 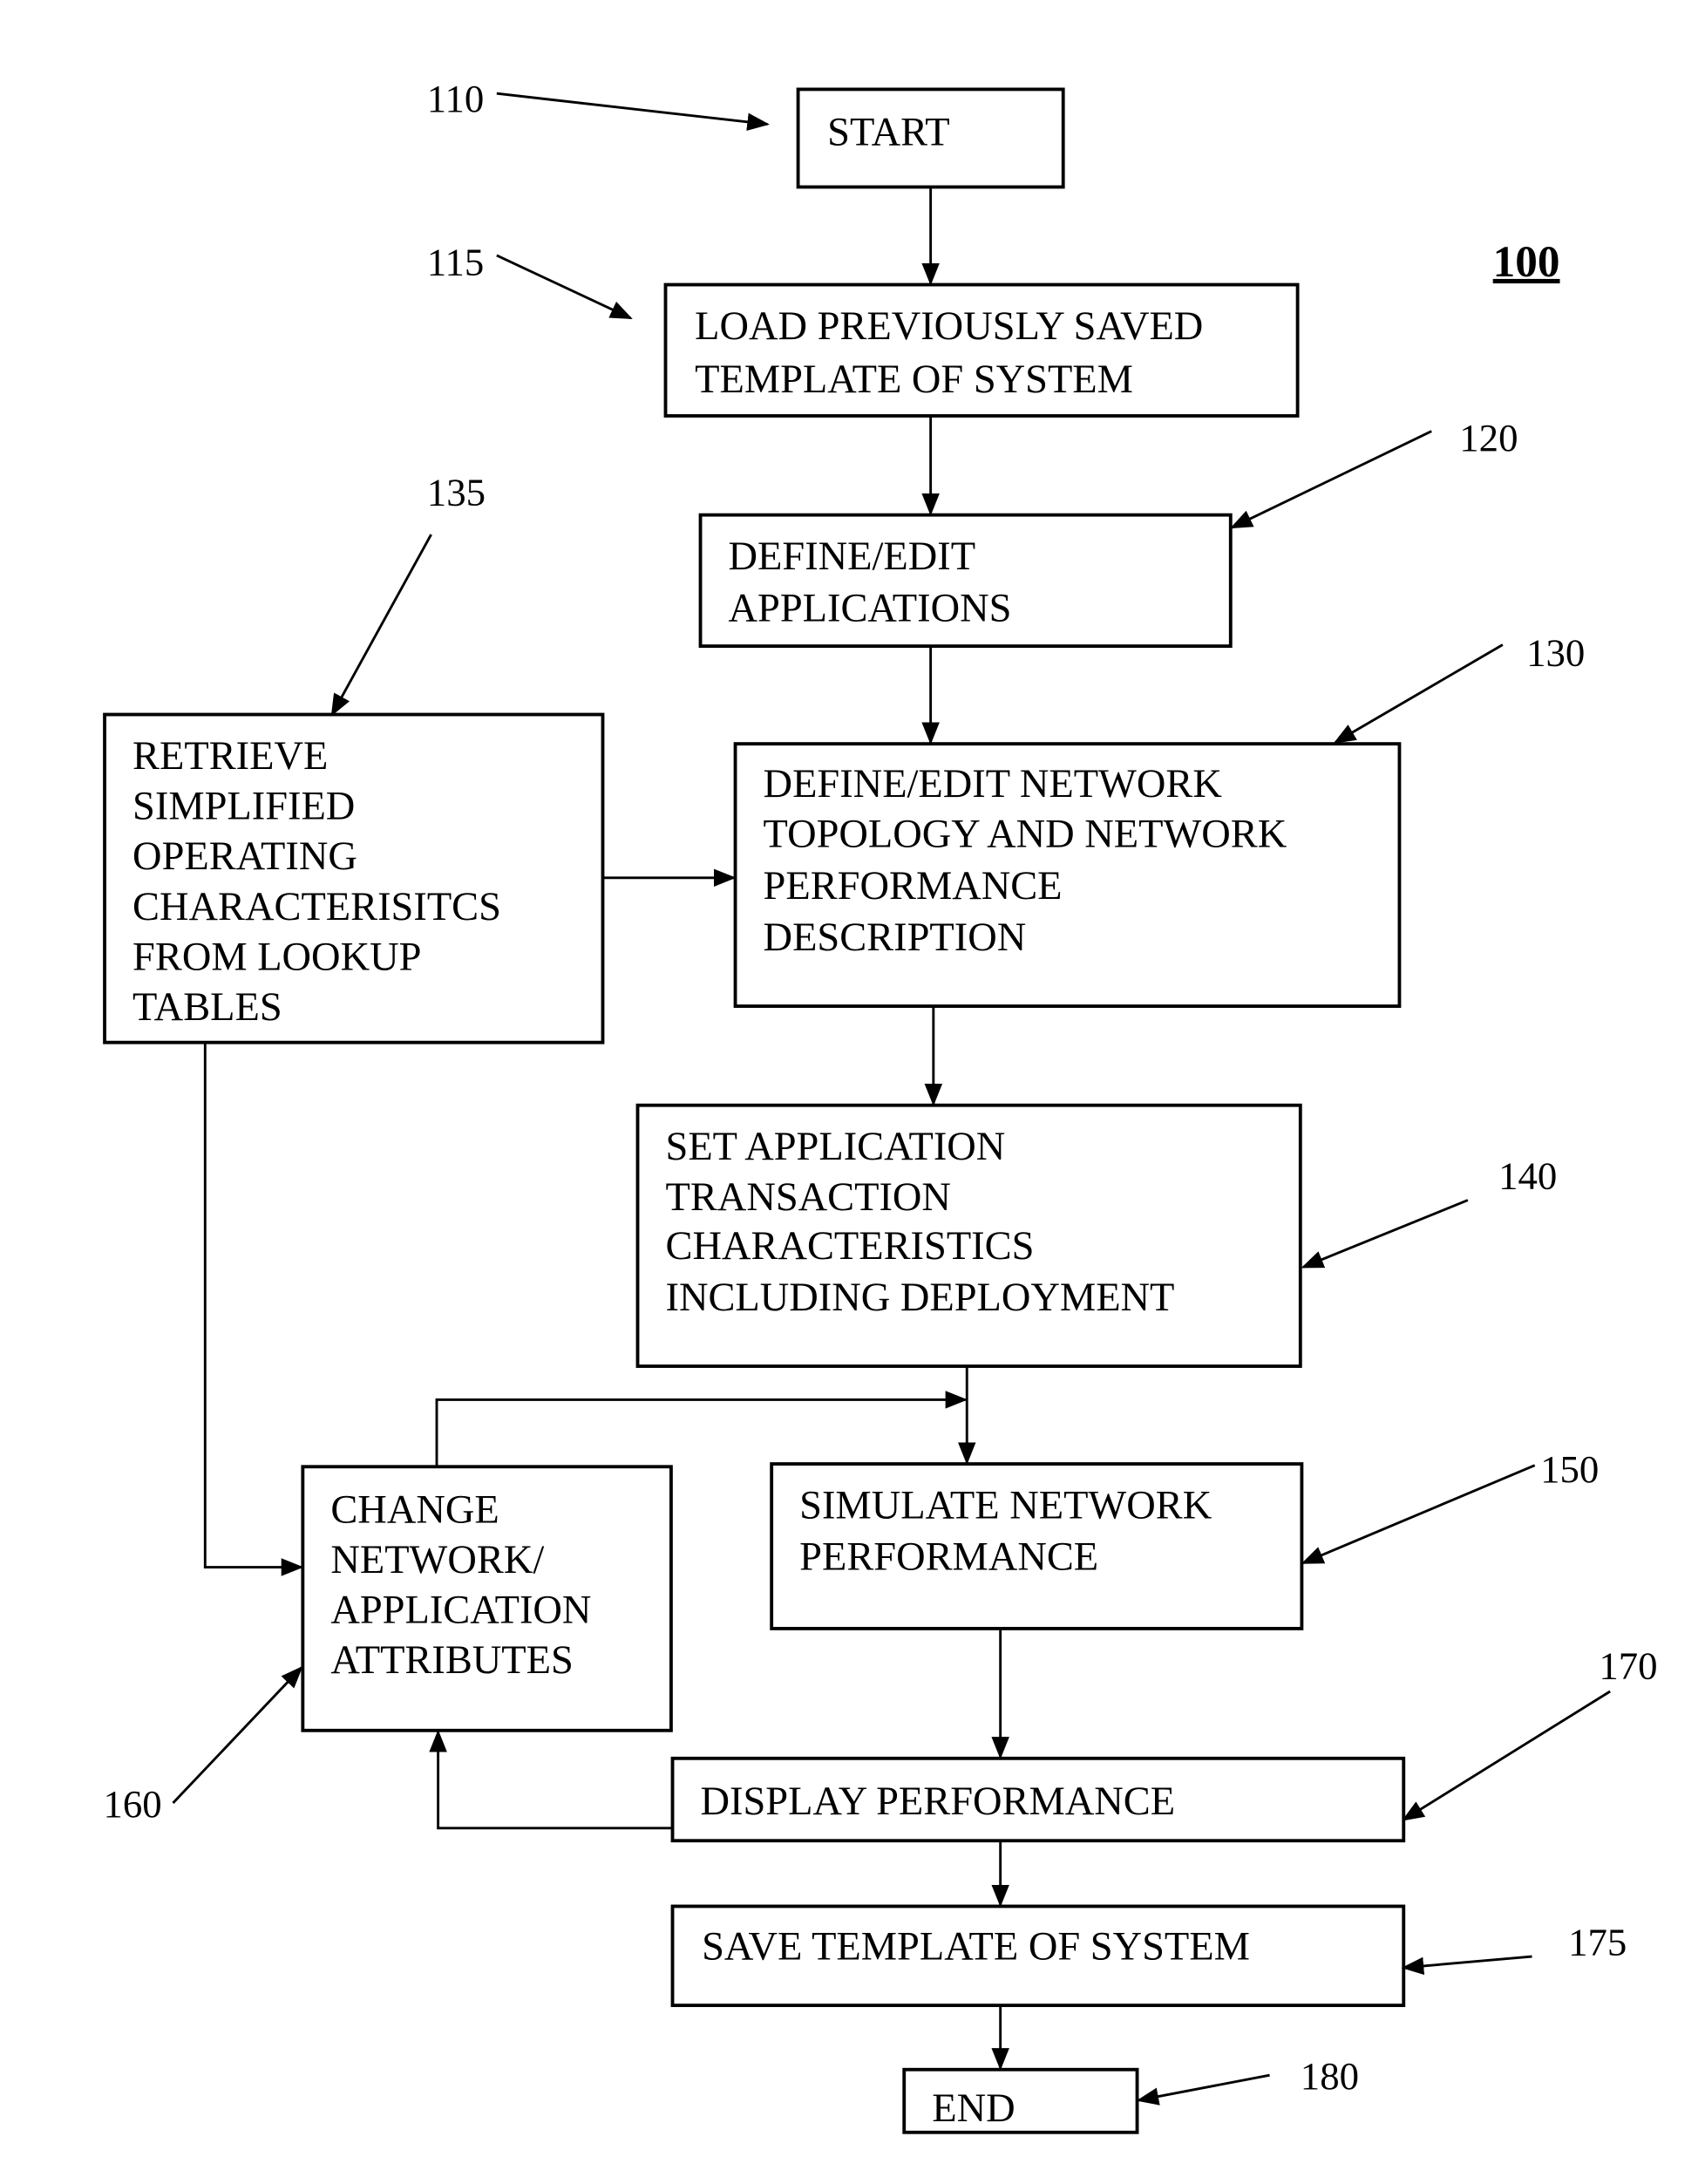 I want to click on ref-135: 135, so click(x=457, y=492).